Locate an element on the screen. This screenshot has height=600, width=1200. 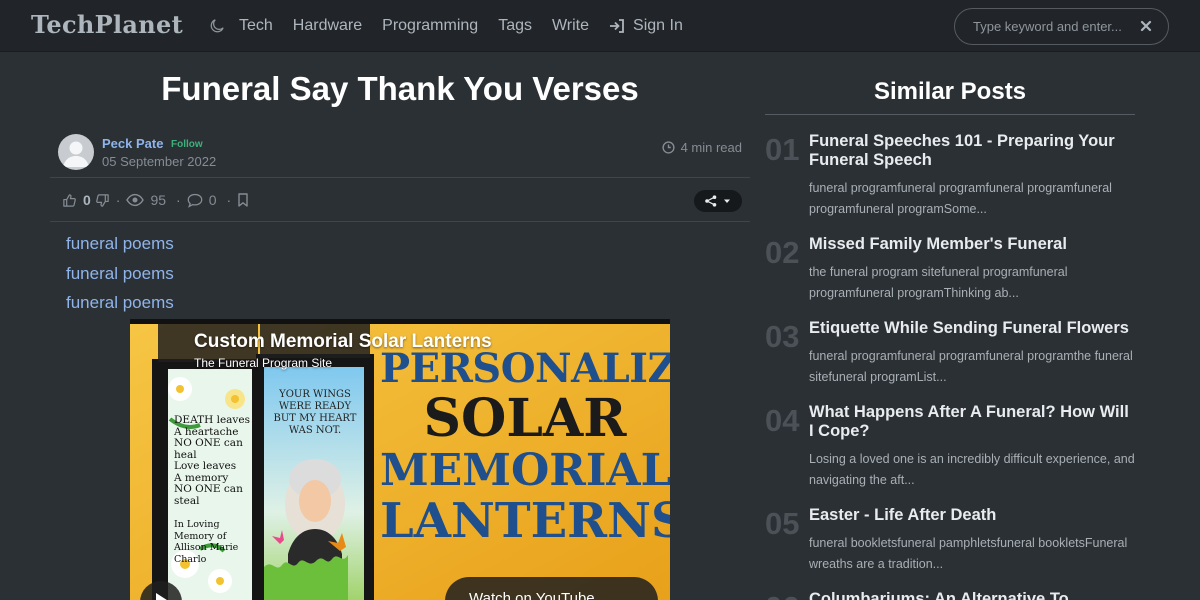
post-title-link: Missed Family Member's Funeral is located at coordinates (972, 244).